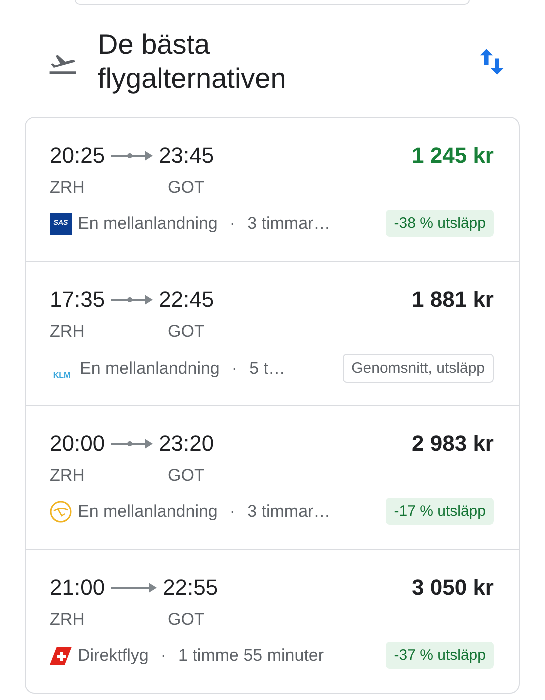 This screenshot has width=545, height=700. Describe the element at coordinates (440, 223) in the screenshot. I see `emissions-badge: -38 % utsläpp` at that location.